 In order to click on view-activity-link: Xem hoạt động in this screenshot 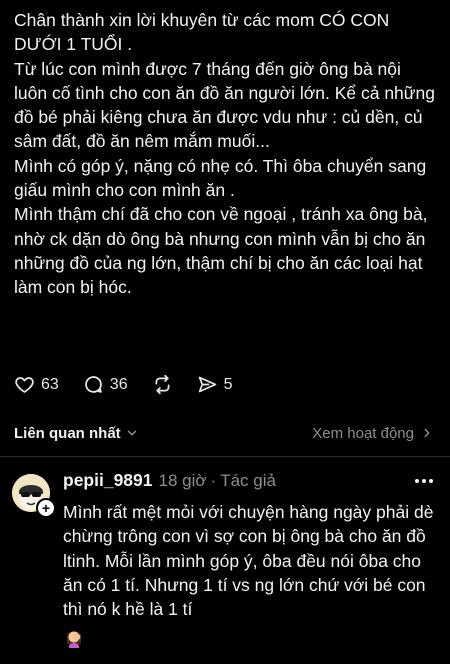, I will do `click(373, 433)`.